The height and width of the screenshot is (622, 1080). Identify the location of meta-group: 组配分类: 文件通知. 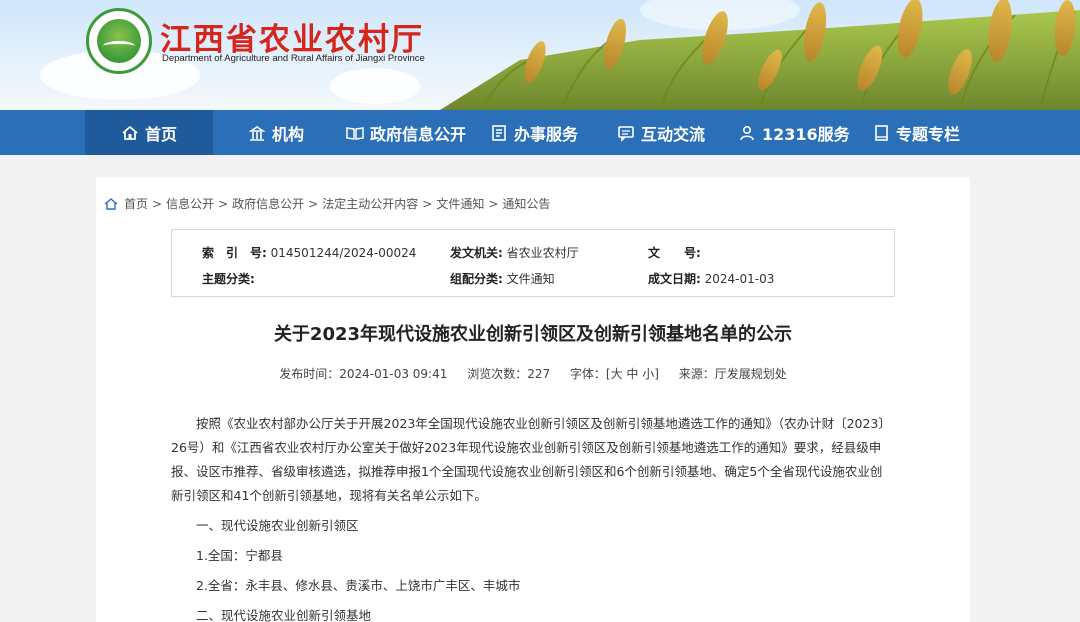
(502, 278).